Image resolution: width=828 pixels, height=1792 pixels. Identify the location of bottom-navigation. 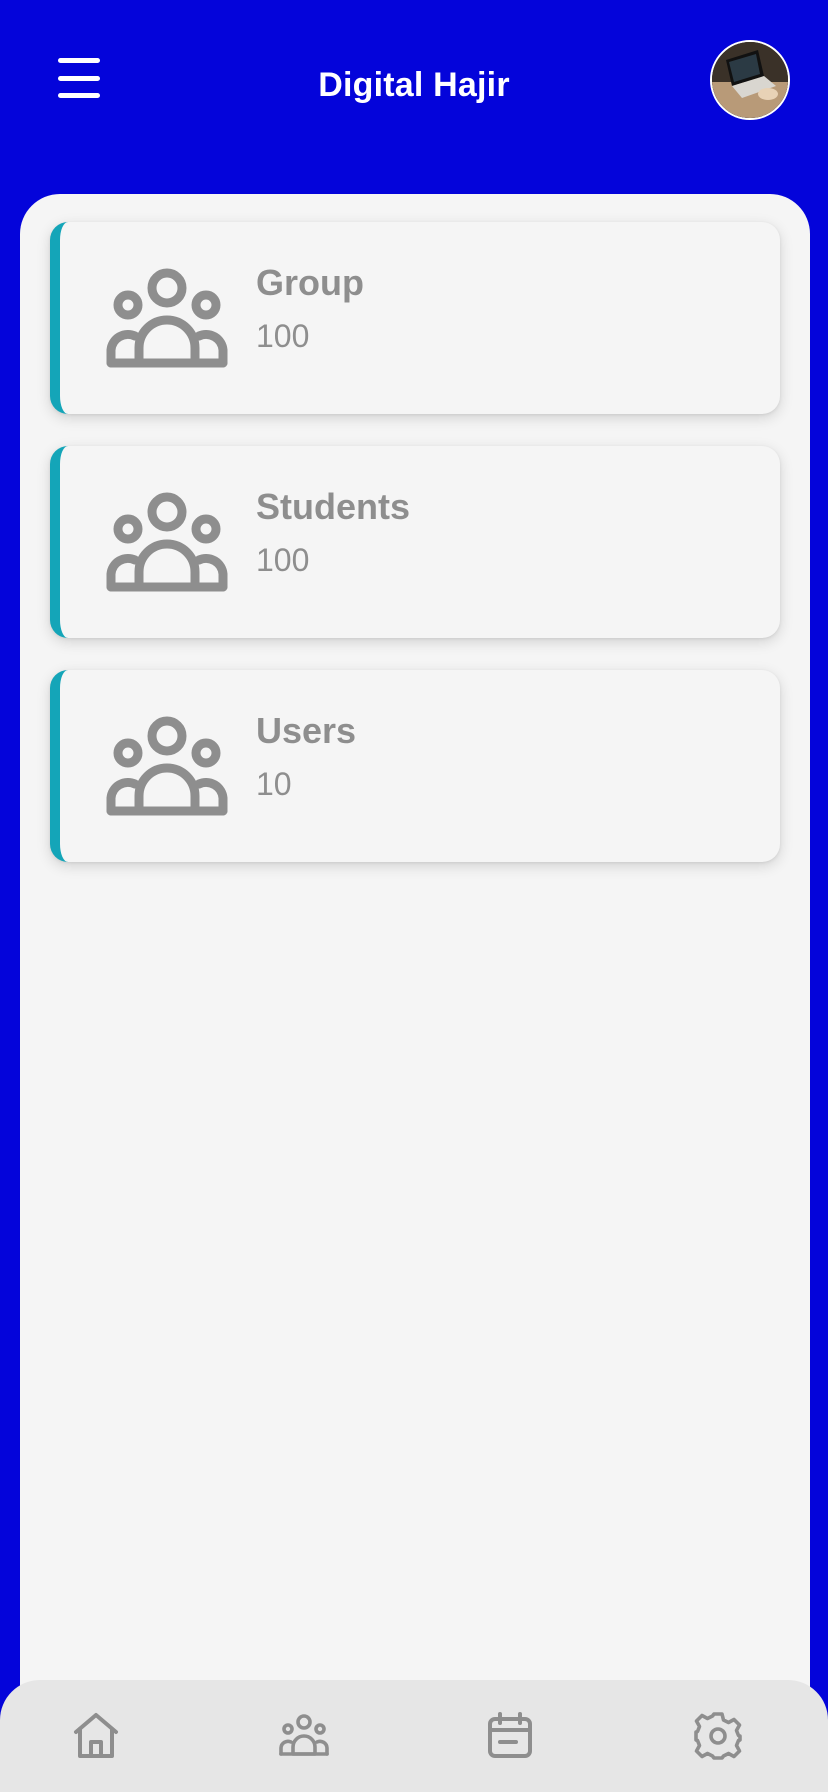
(414, 1736).